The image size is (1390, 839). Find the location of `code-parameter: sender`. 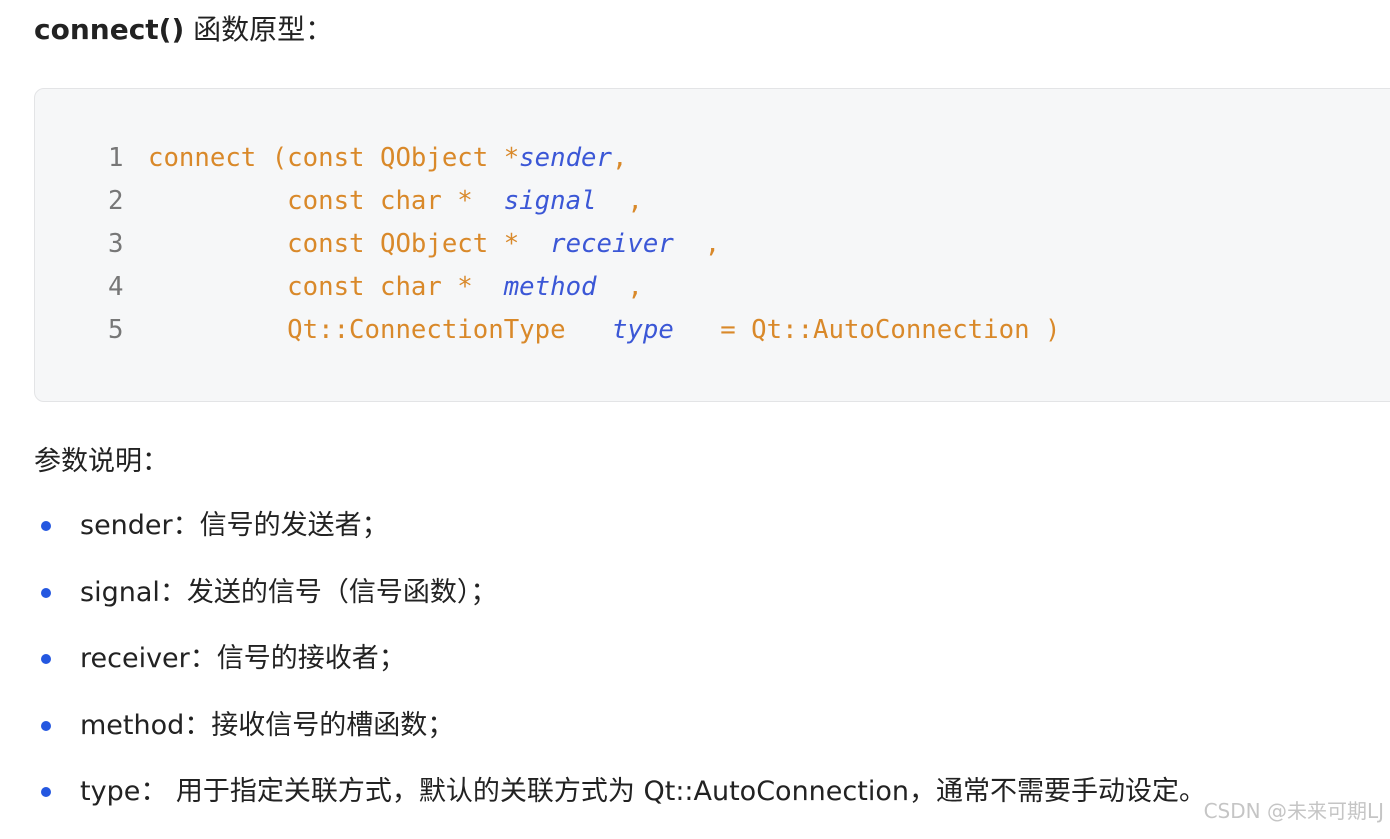

code-parameter: sender is located at coordinates (565, 158).